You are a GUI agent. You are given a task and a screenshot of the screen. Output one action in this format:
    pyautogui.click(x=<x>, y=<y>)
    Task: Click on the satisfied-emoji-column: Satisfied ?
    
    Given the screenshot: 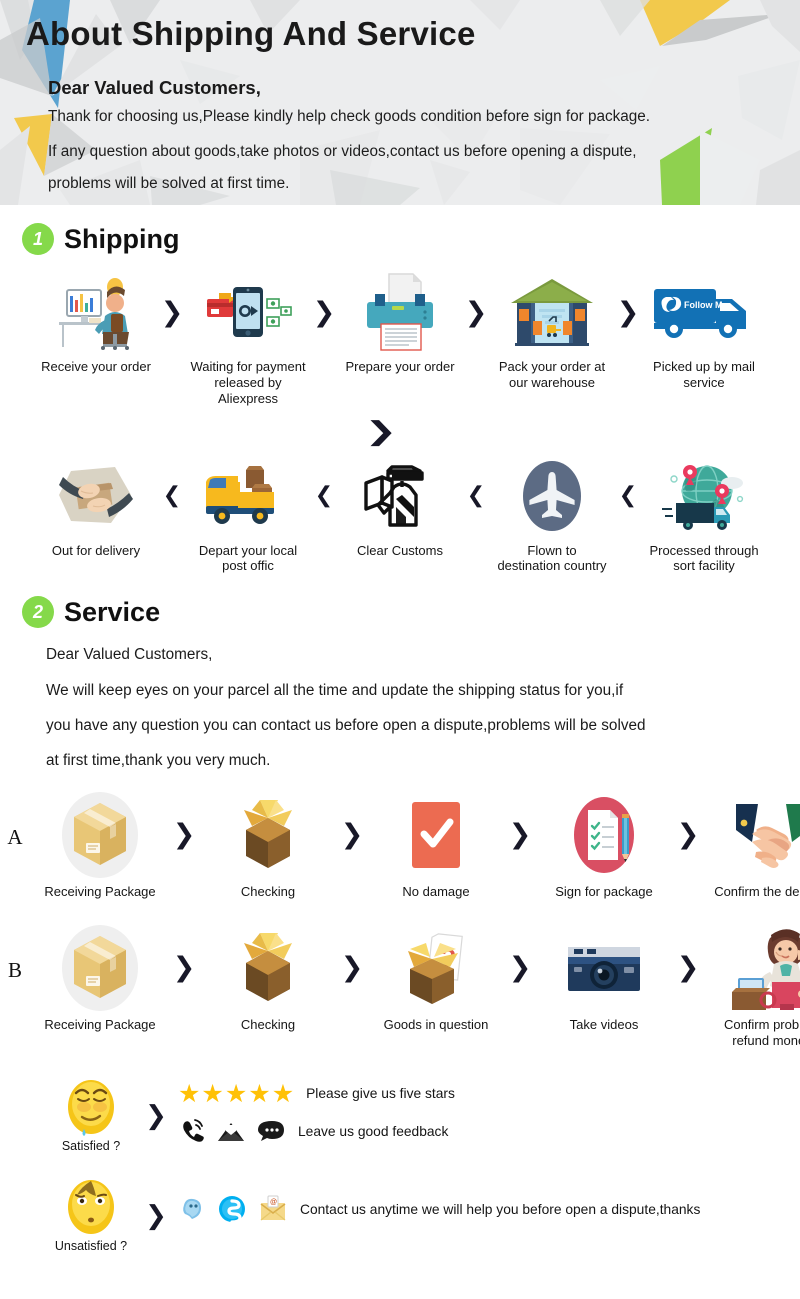 What is the action you would take?
    pyautogui.click(x=91, y=1114)
    